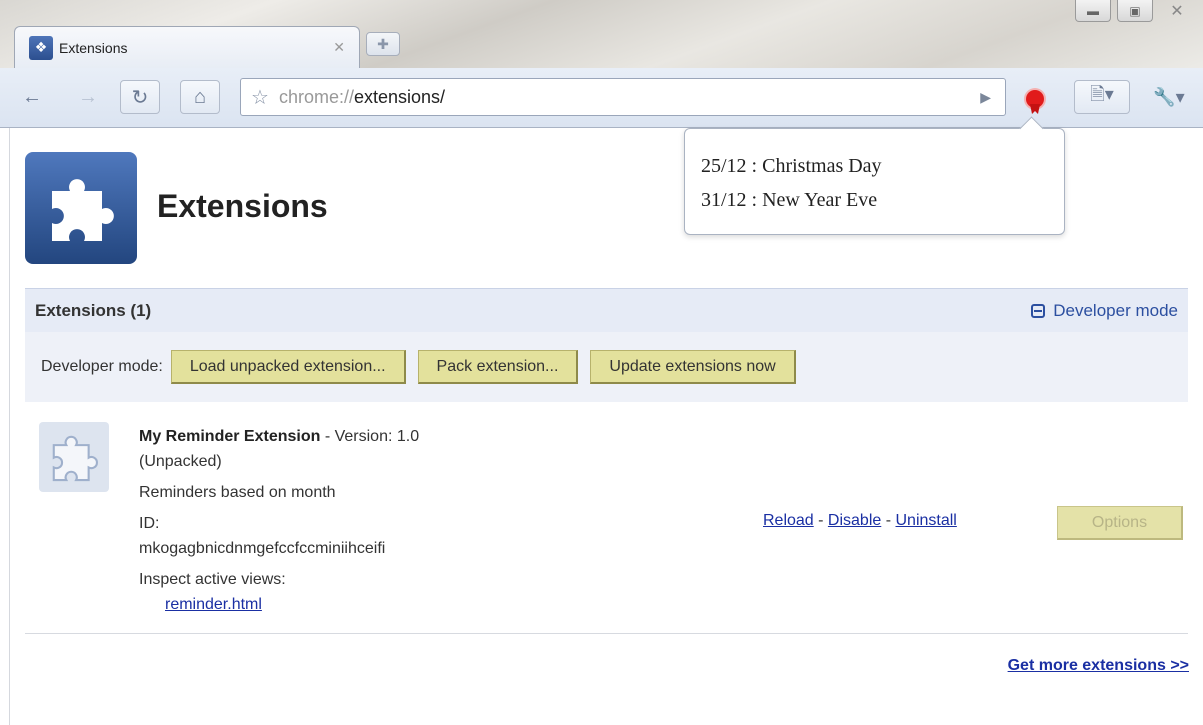  Describe the element at coordinates (5, 426) in the screenshot. I see `window-left-border` at that location.